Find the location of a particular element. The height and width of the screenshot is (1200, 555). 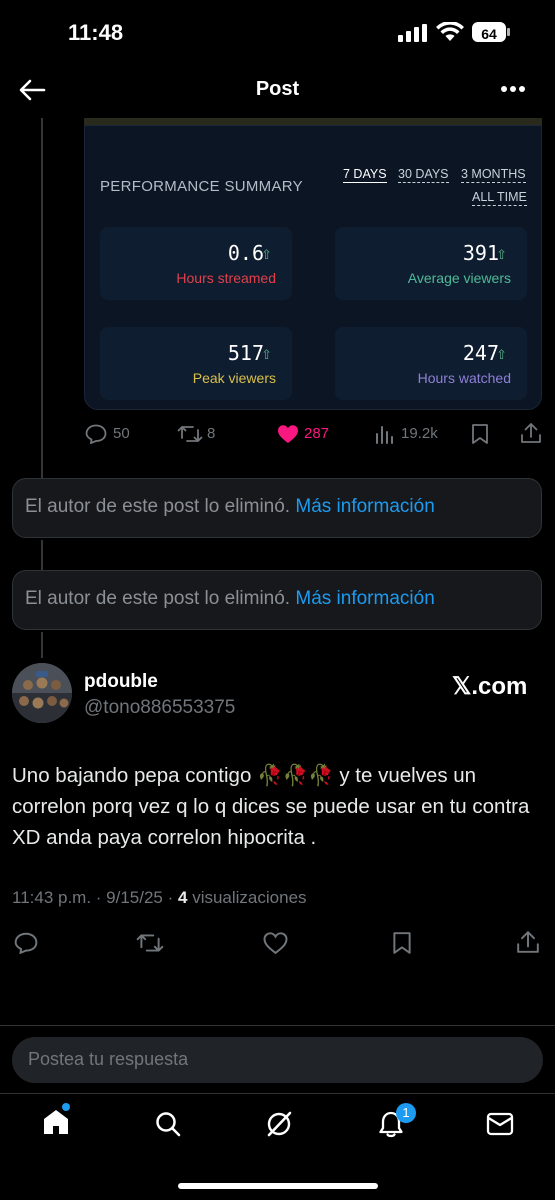

home-indicator is located at coordinates (278, 1186).